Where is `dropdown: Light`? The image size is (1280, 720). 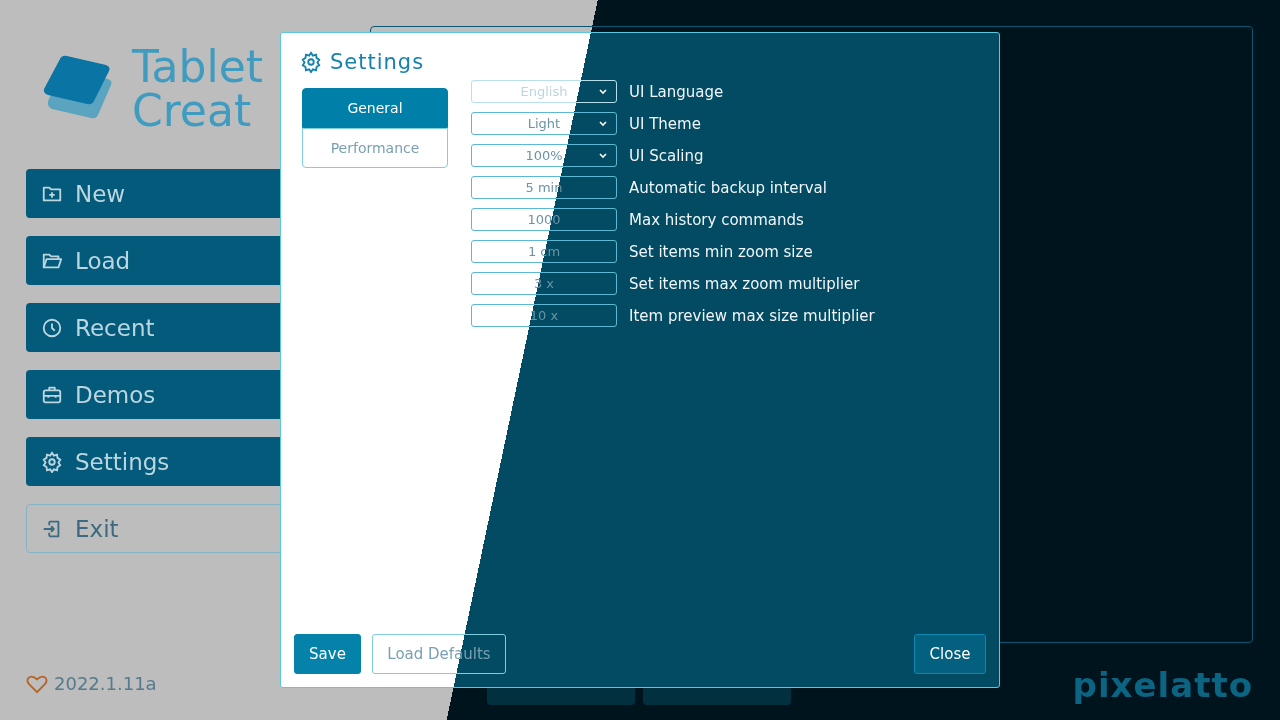
dropdown: Light is located at coordinates (544, 123).